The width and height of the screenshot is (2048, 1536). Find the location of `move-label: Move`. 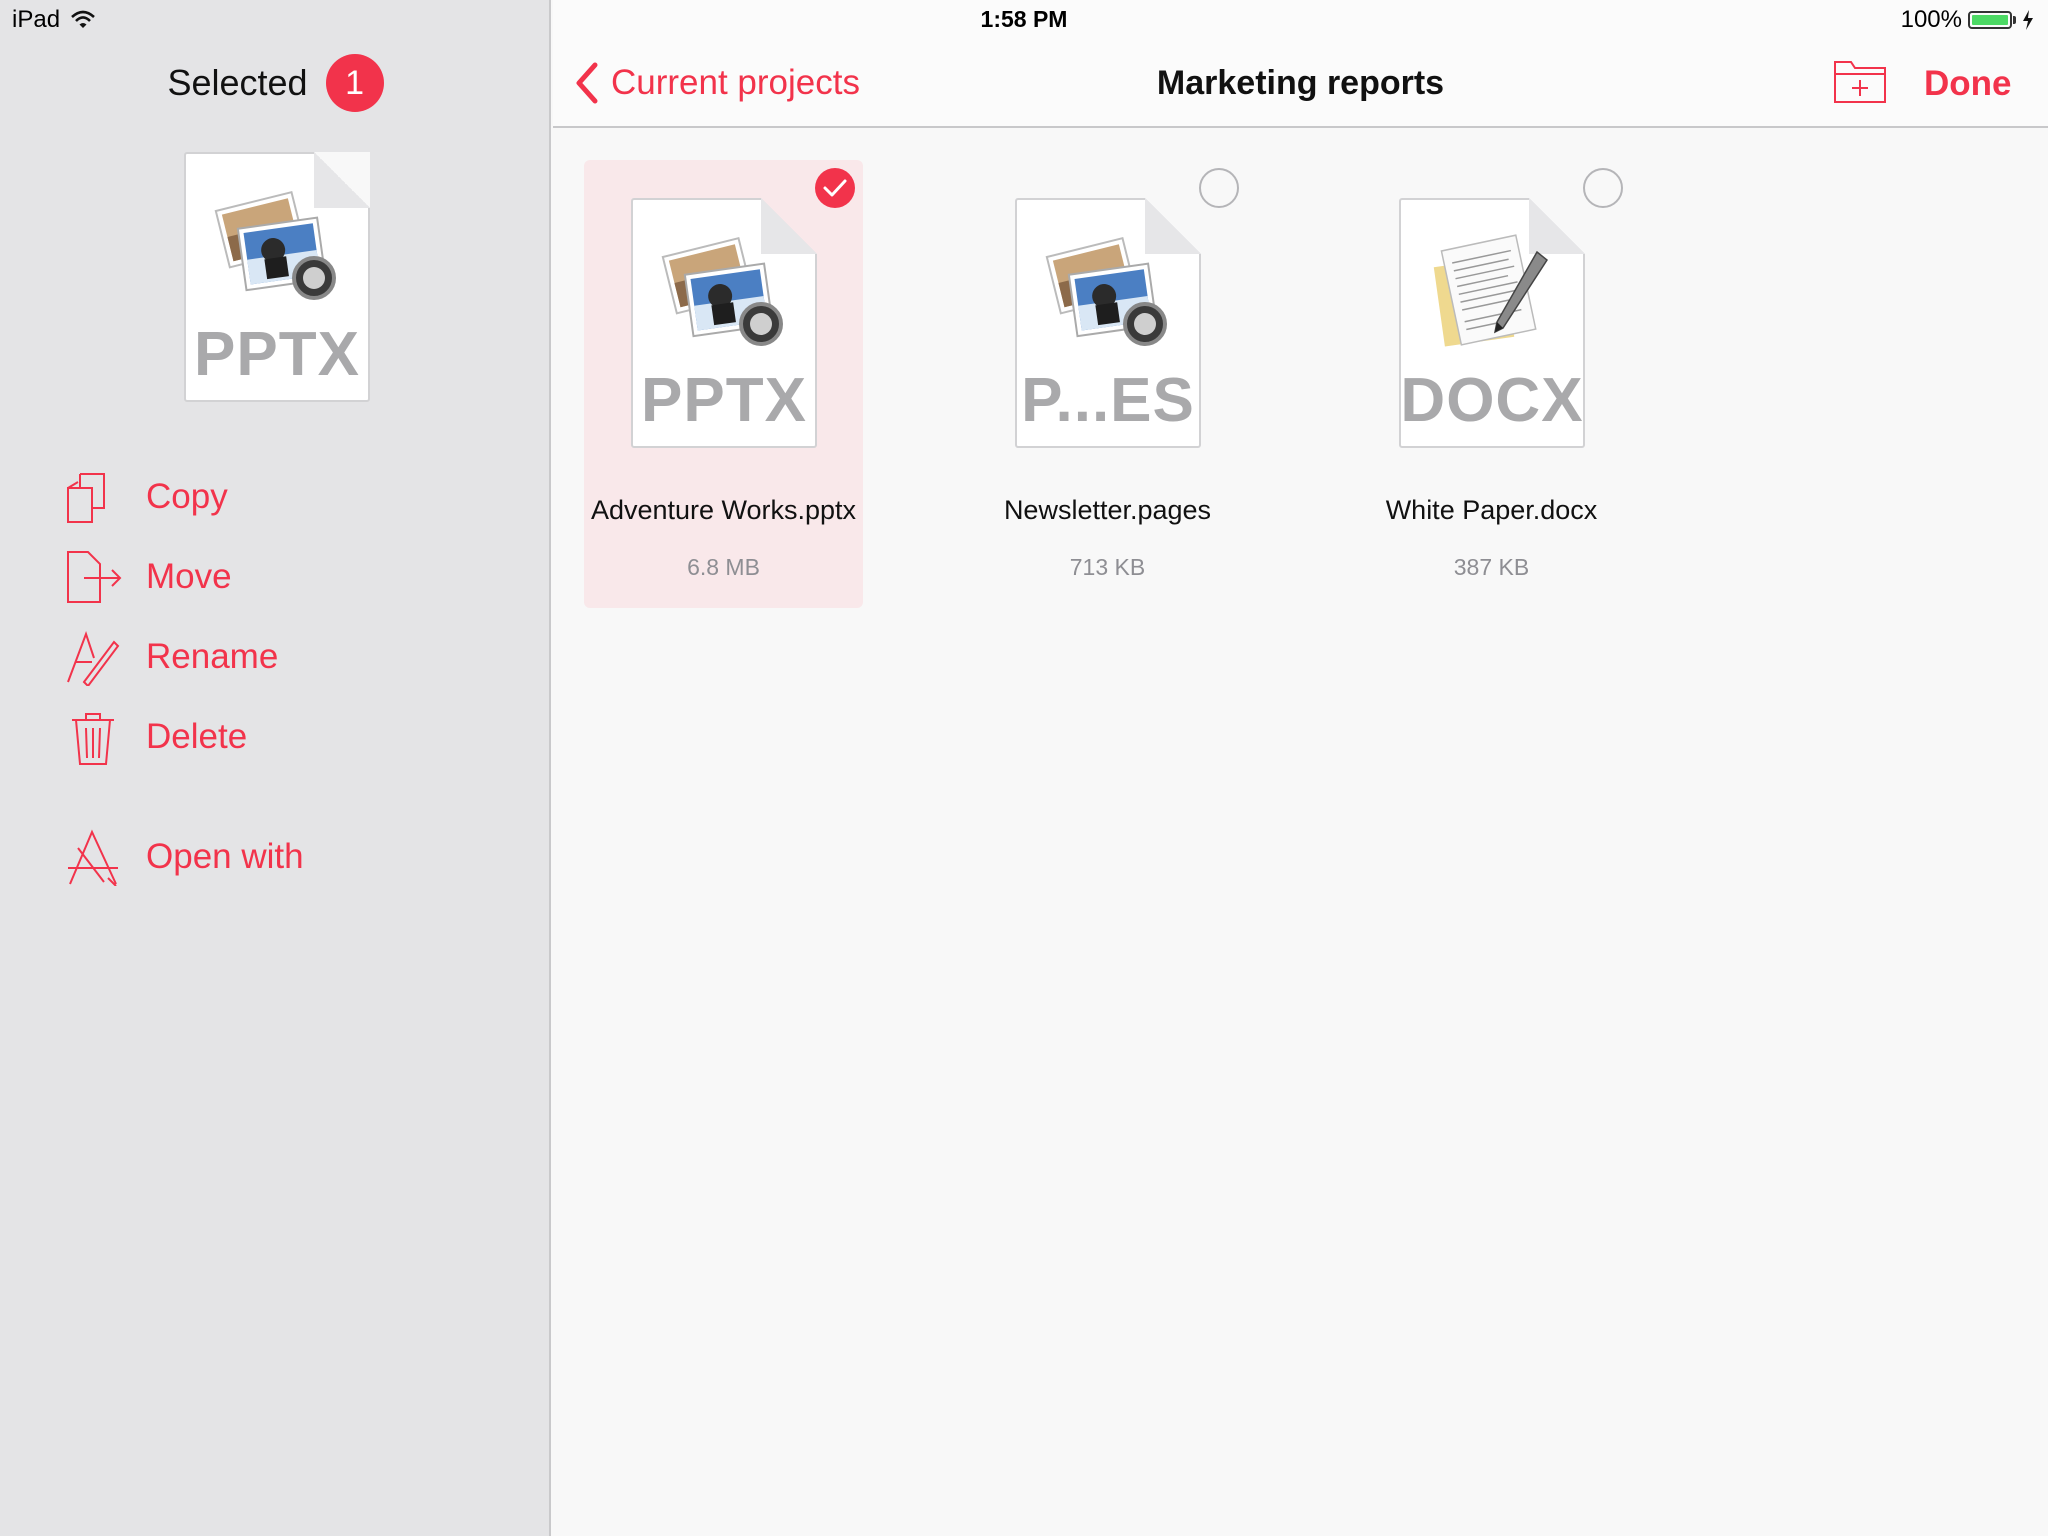

move-label: Move is located at coordinates (189, 576).